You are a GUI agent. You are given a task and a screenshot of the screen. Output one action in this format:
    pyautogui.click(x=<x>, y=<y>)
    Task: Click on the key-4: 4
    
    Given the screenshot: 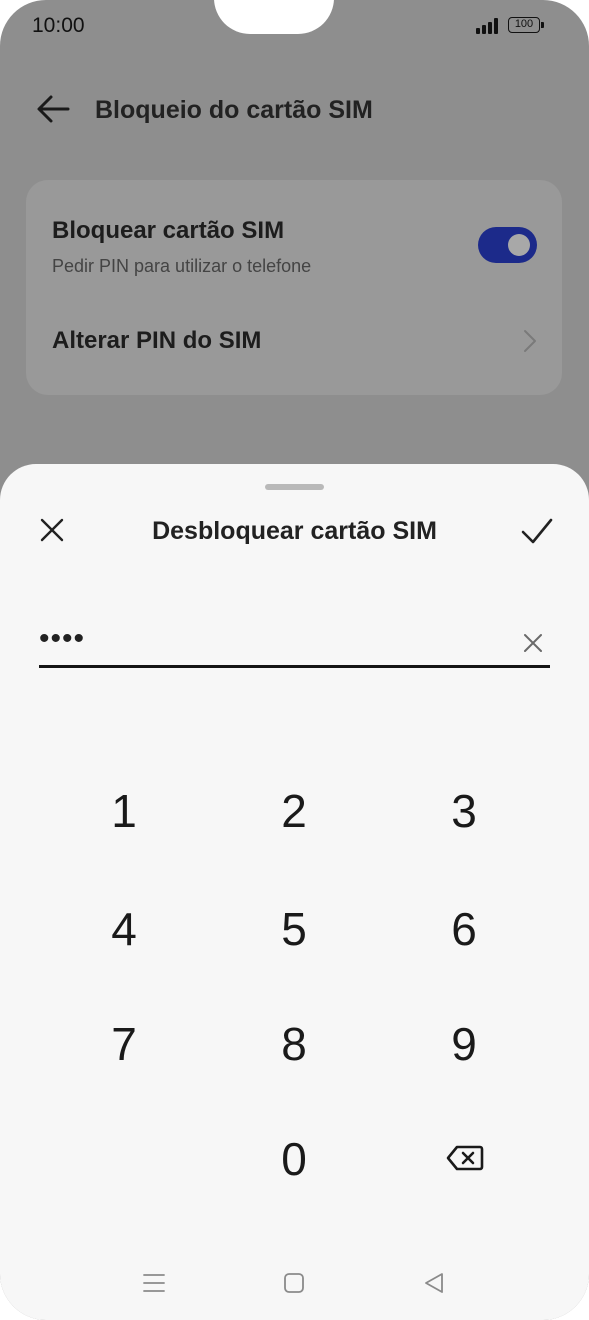 What is the action you would take?
    pyautogui.click(x=124, y=929)
    